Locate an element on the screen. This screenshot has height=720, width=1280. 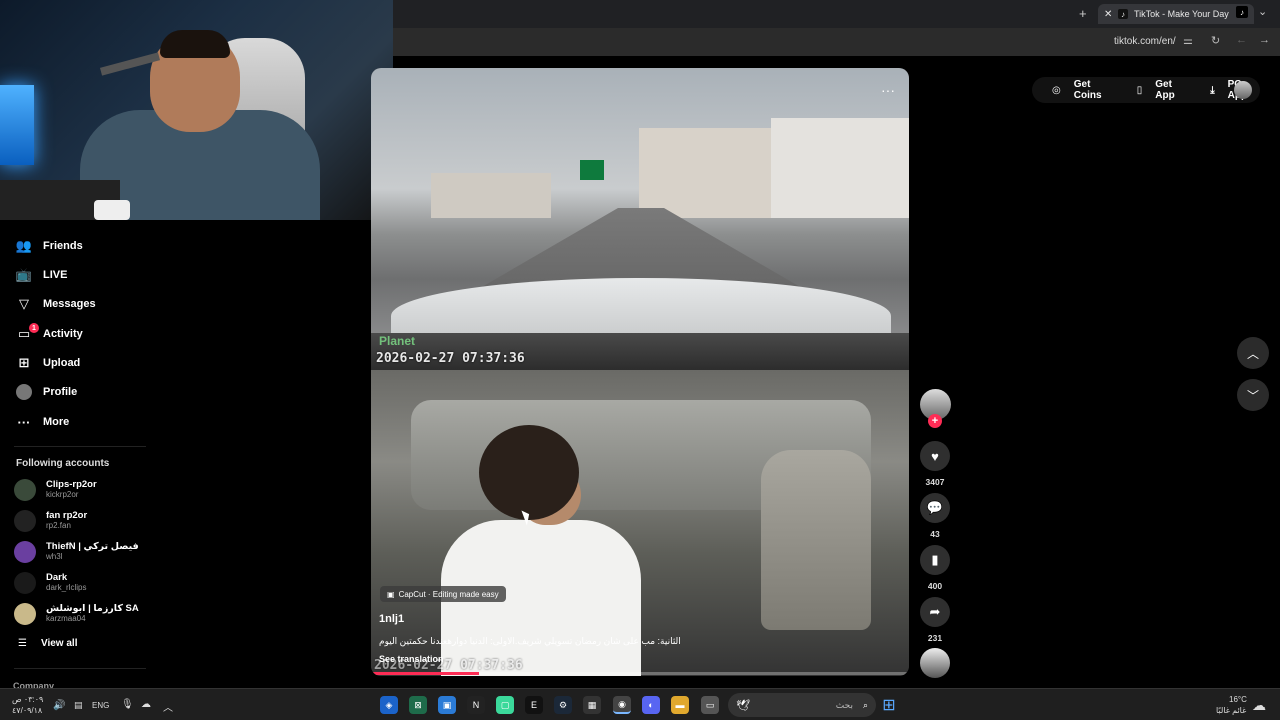
divider is located at coordinates (80, 668).